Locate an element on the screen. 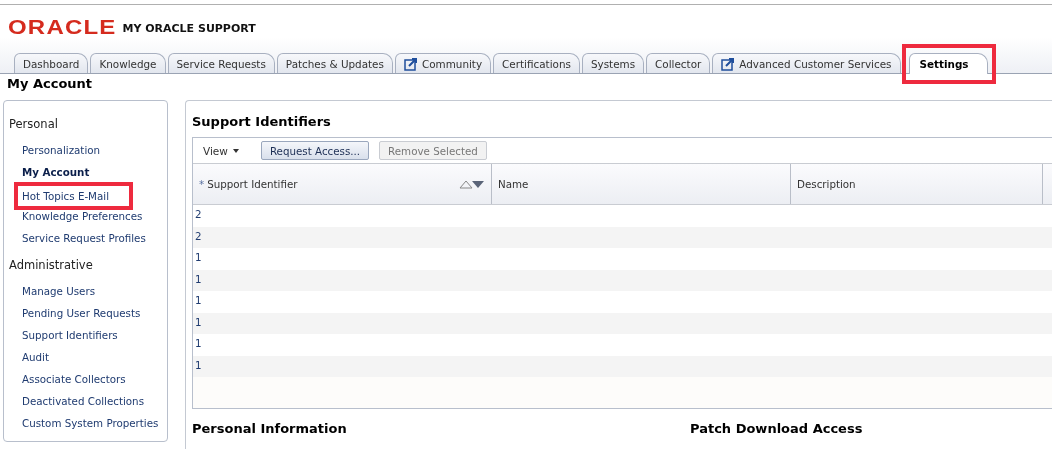 This screenshot has width=1052, height=449. section-title: Support Identifiers is located at coordinates (262, 122).